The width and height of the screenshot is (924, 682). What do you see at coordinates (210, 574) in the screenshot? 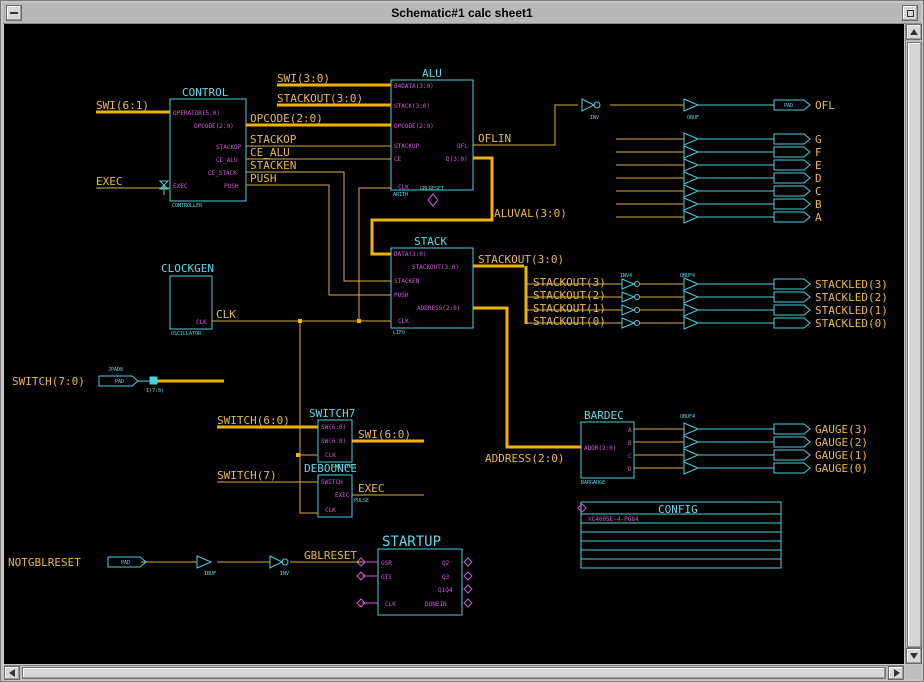
I see `ibuf-label: IBUF` at bounding box center [210, 574].